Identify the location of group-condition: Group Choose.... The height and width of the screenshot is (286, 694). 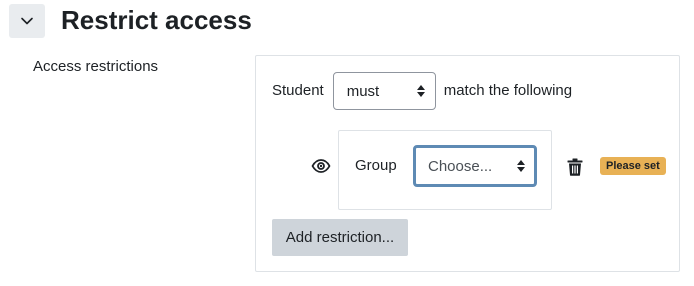
(445, 170).